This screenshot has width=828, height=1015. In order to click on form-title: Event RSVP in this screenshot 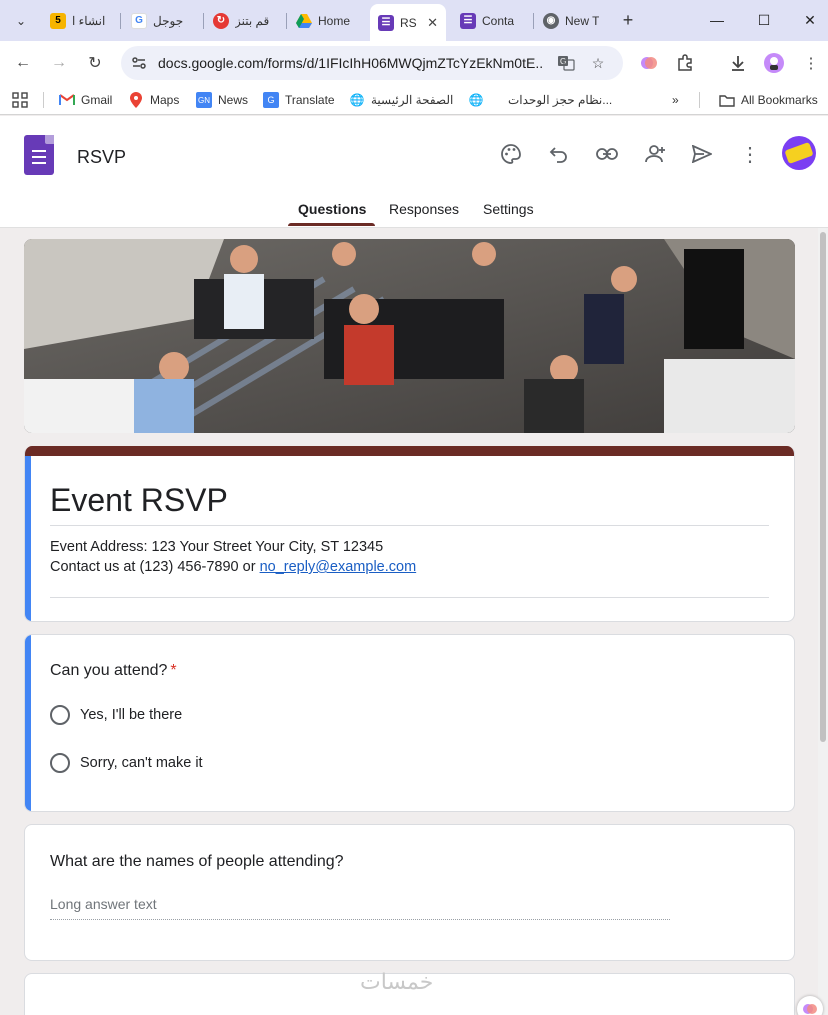, I will do `click(139, 500)`.